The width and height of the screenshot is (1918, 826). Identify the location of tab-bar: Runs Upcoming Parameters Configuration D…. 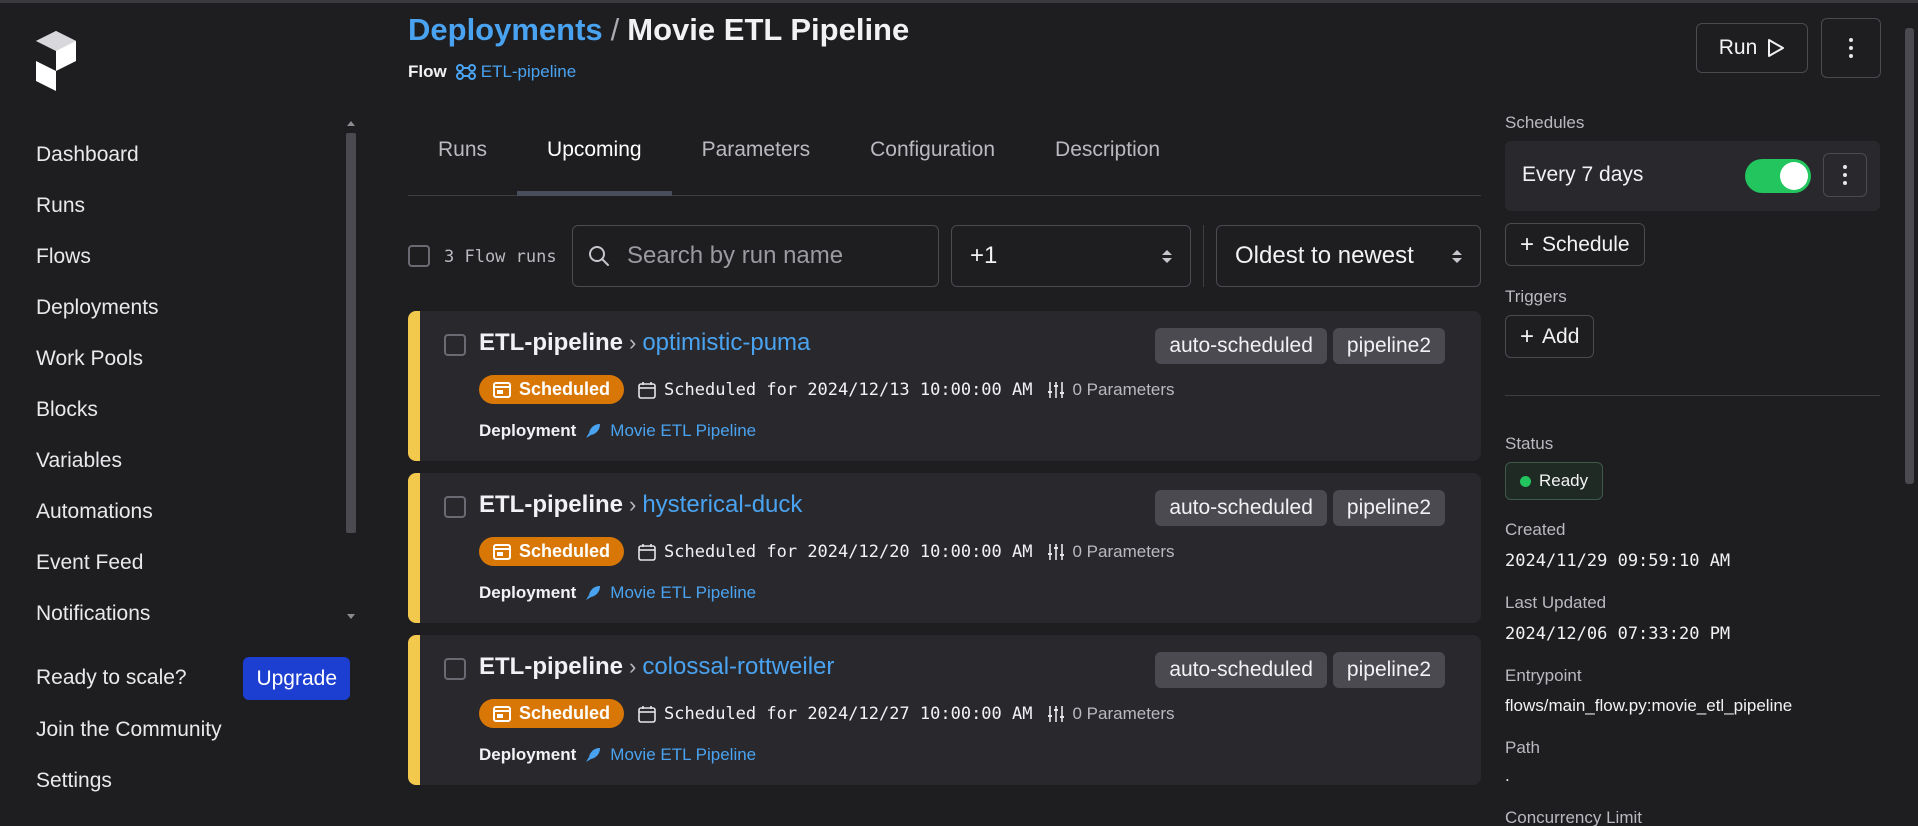
(944, 158).